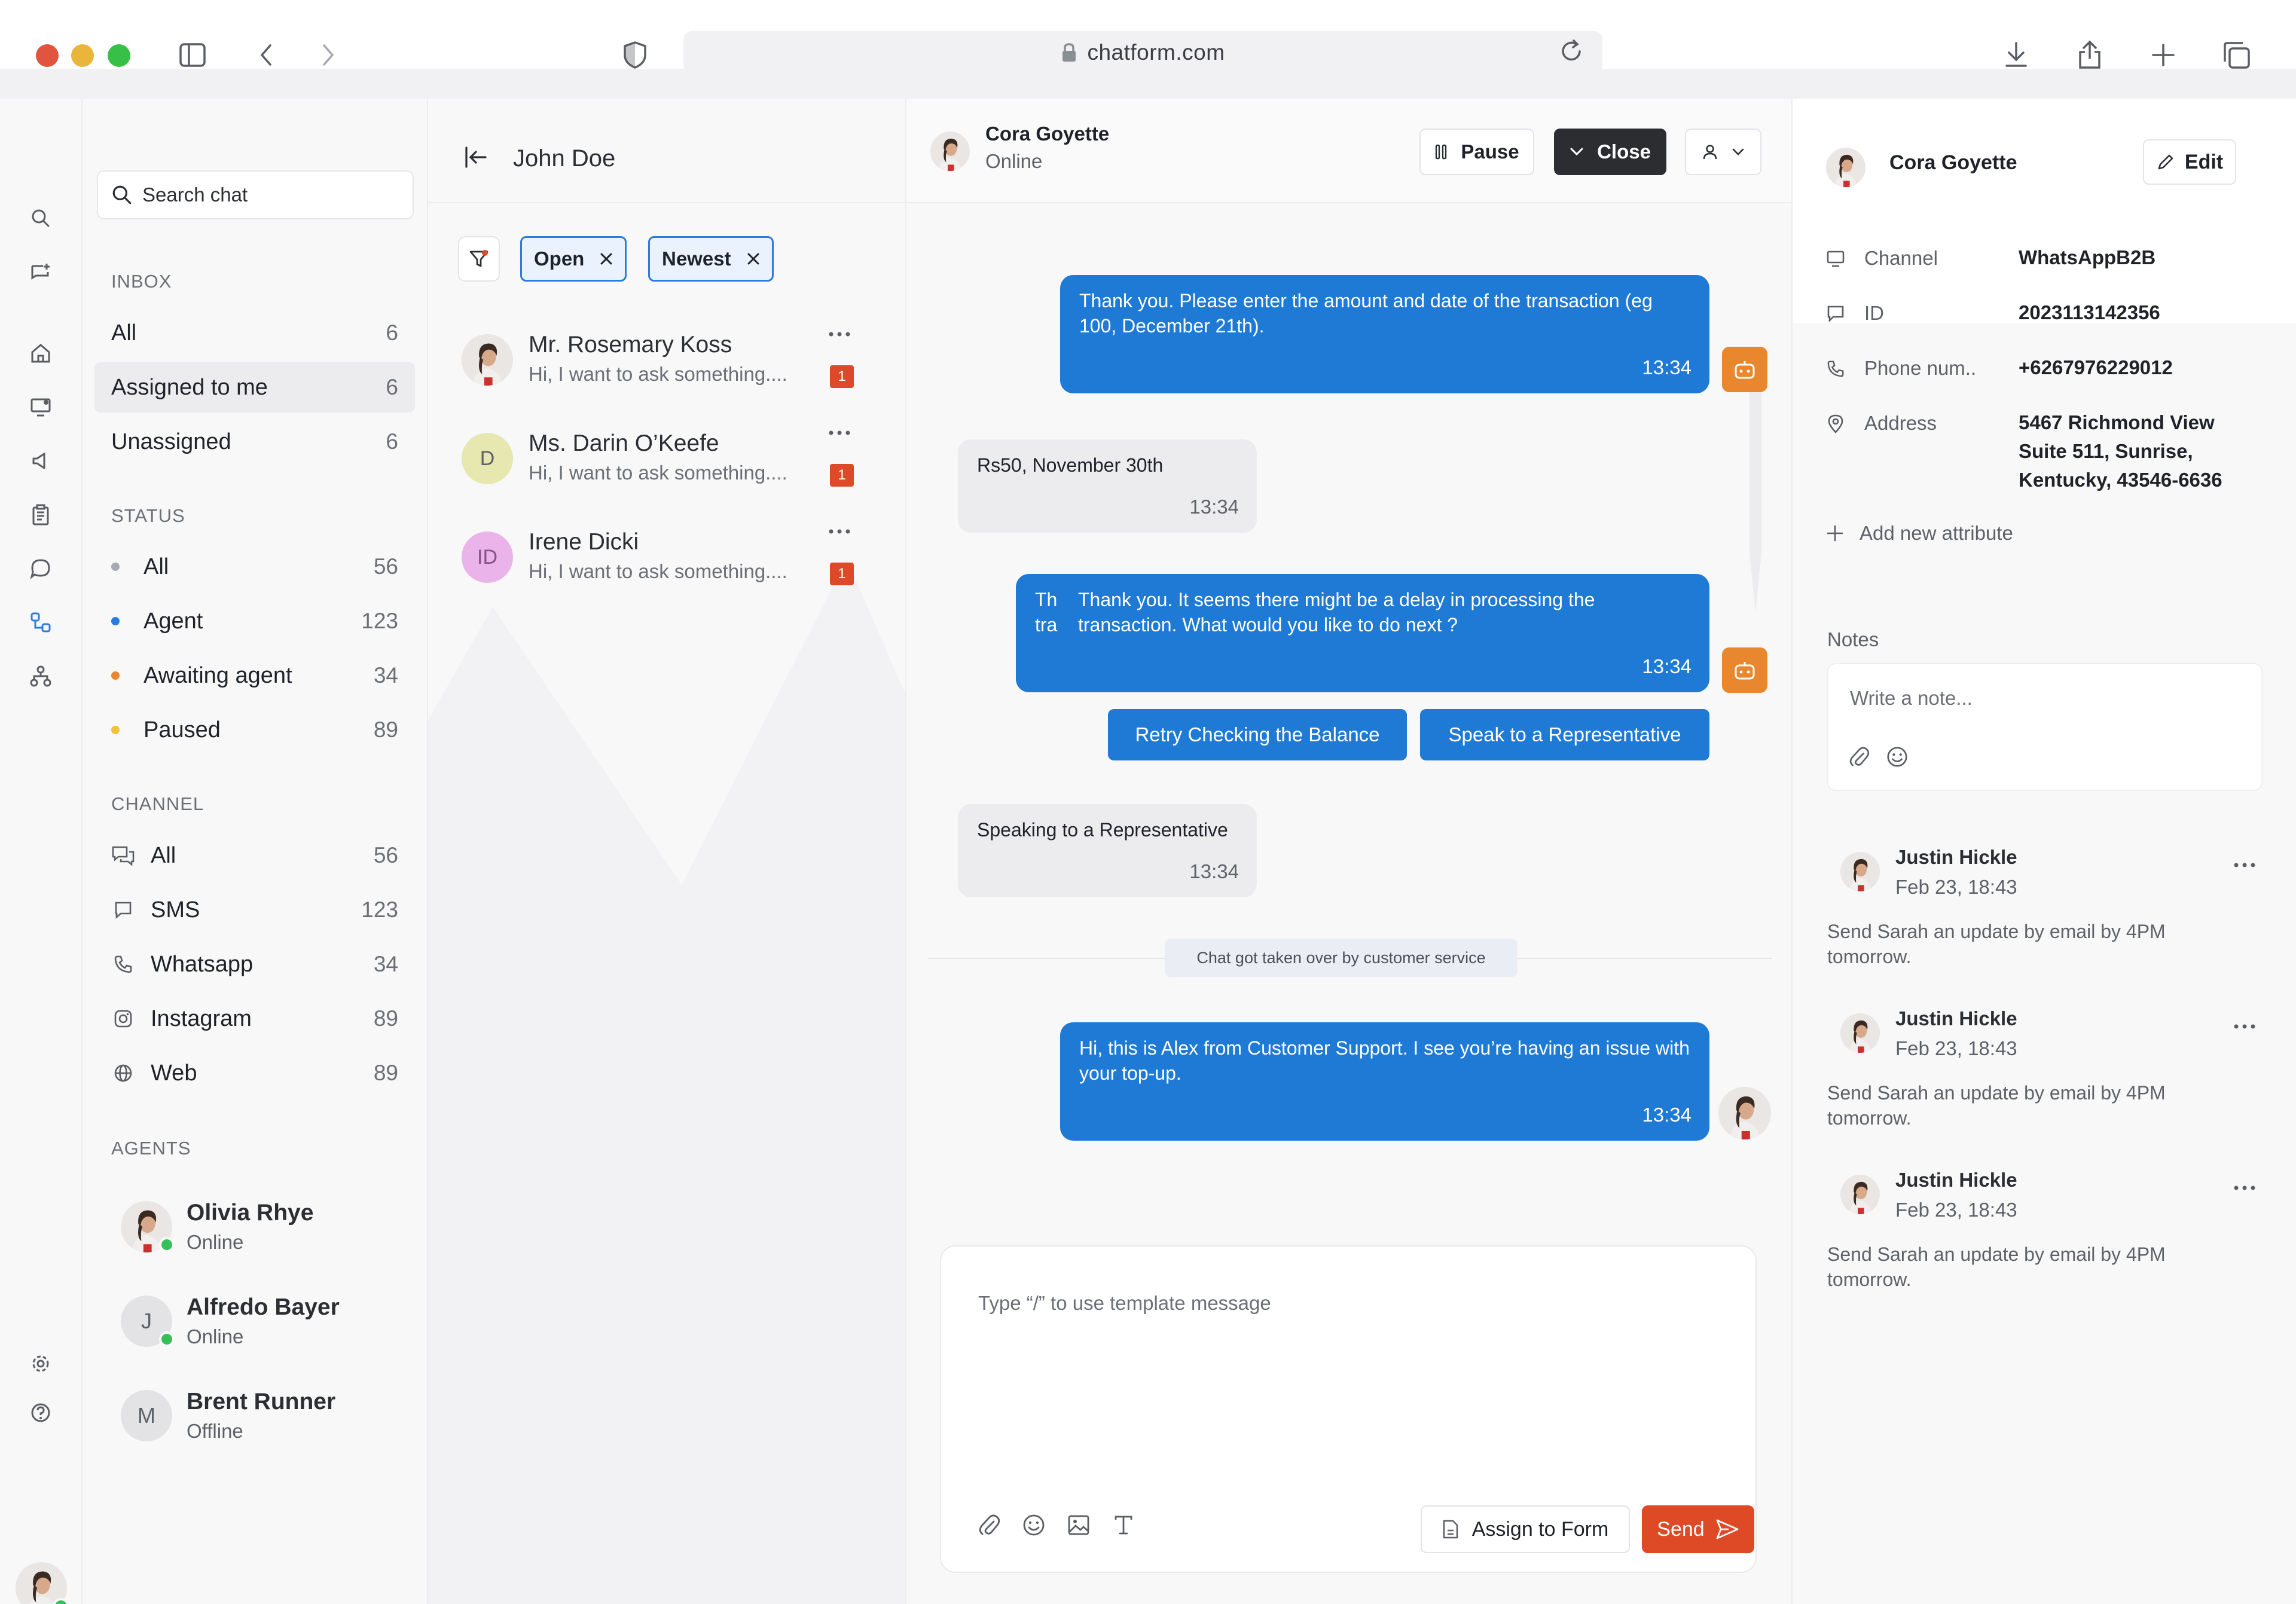  What do you see at coordinates (254, 567) in the screenshot?
I see `status-item-all: All 56` at bounding box center [254, 567].